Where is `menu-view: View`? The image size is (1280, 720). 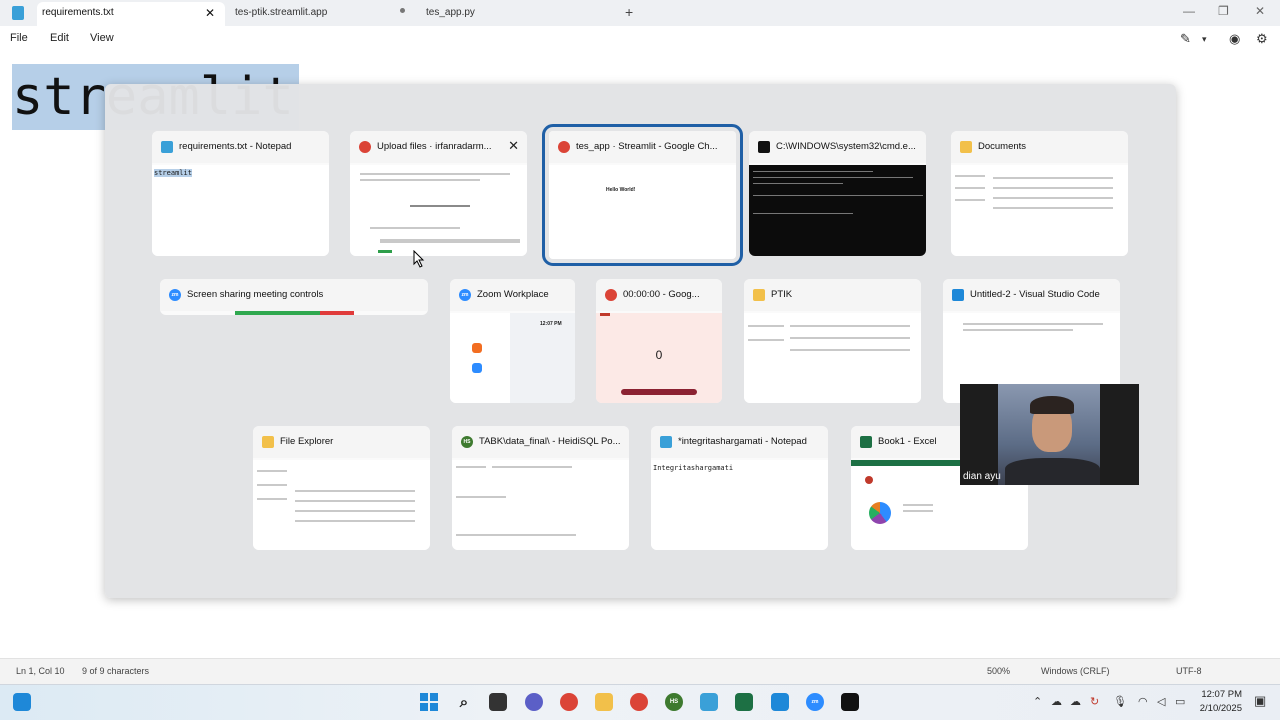 menu-view: View is located at coordinates (102, 38).